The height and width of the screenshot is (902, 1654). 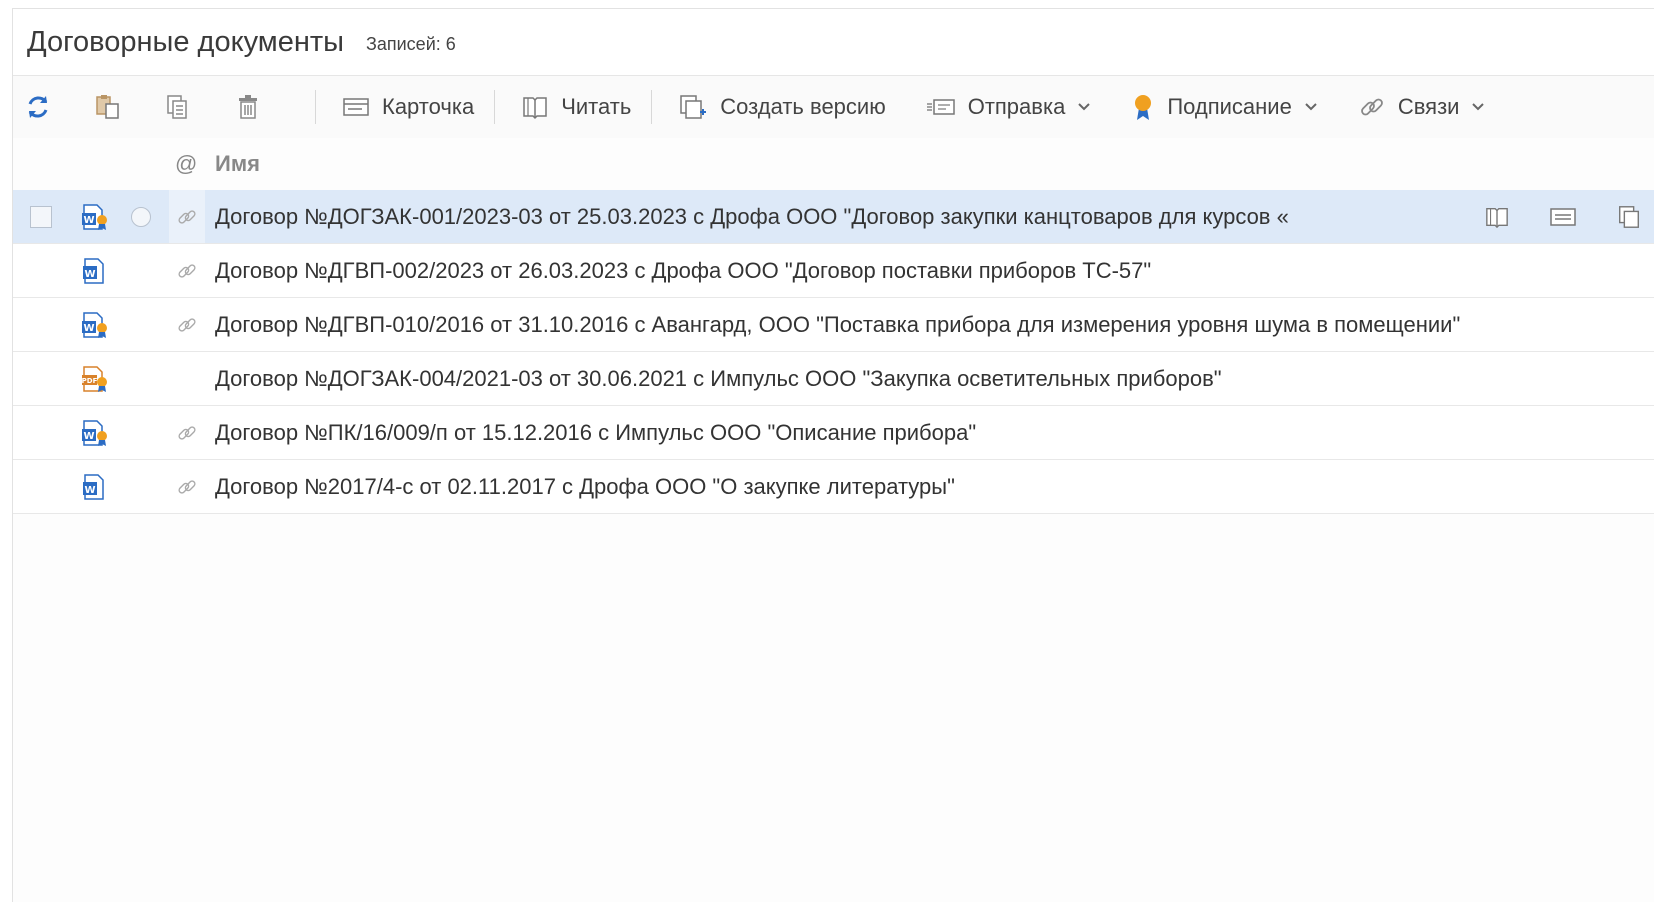 I want to click on page-header: Договорные документы Записей: 6, so click(x=833, y=42).